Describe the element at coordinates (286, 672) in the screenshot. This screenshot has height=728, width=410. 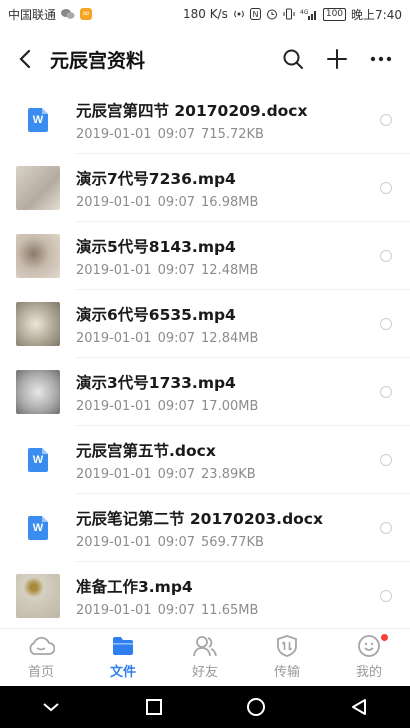
I see `tab-label: 传输` at that location.